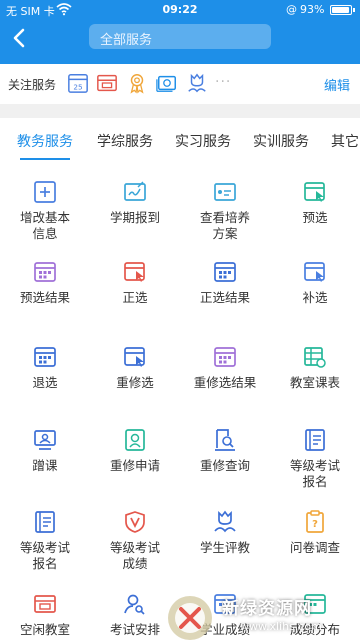 Image resolution: width=360 pixels, height=640 pixels. I want to click on rotation-lock-icon: @, so click(291, 9).